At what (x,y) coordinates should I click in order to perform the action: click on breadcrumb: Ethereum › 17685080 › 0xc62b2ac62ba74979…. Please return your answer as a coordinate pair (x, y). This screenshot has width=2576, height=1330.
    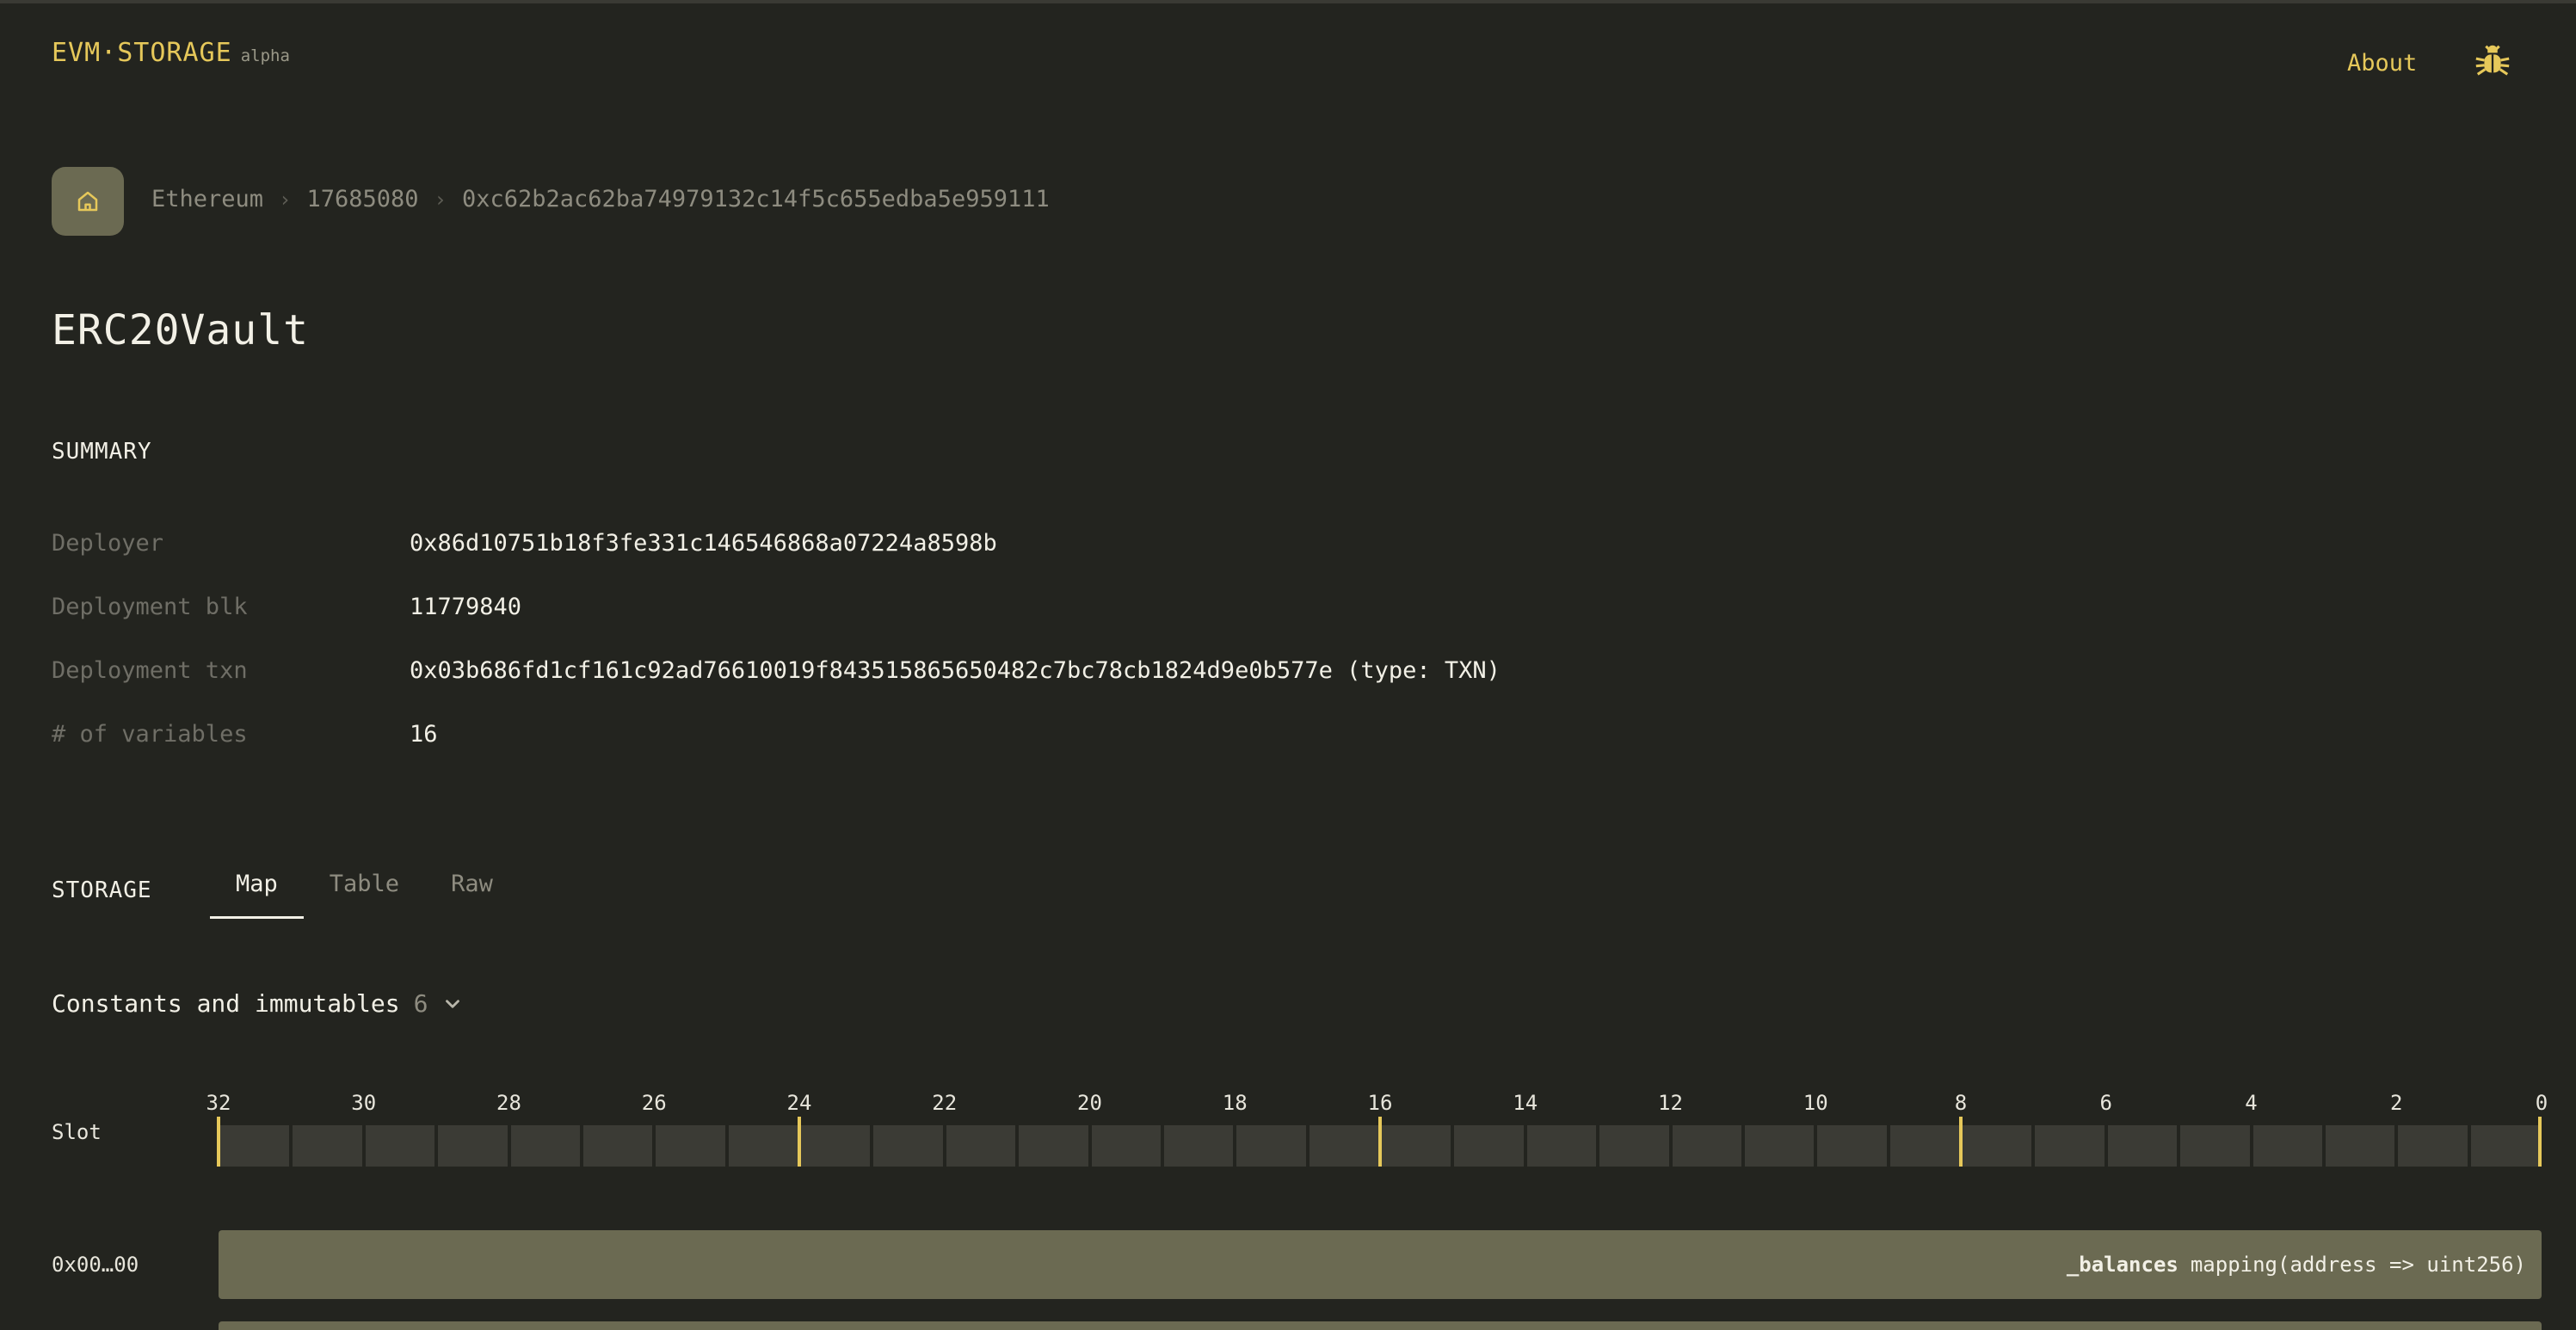
    Looking at the image, I should click on (600, 199).